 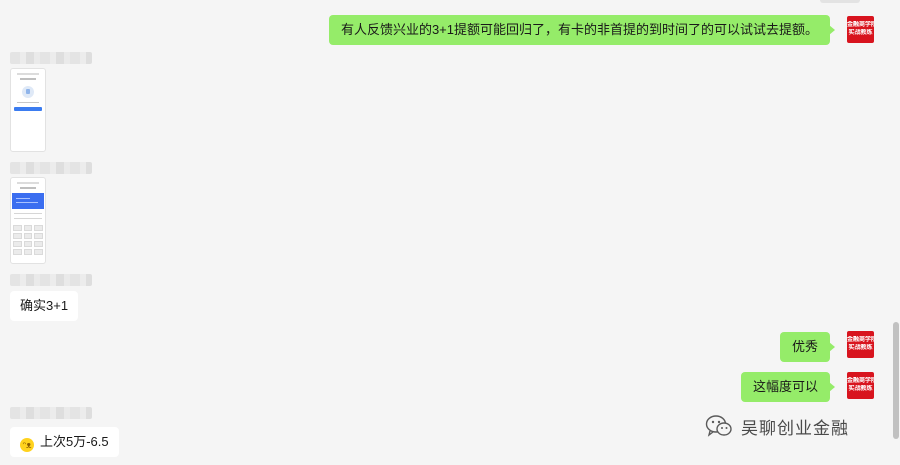 I want to click on outgoing-message-bubble: 有人反馈兴业的3+1提额可能回归了，有卡的非首提的到时间了的可以试试去提额。, so click(x=582, y=30).